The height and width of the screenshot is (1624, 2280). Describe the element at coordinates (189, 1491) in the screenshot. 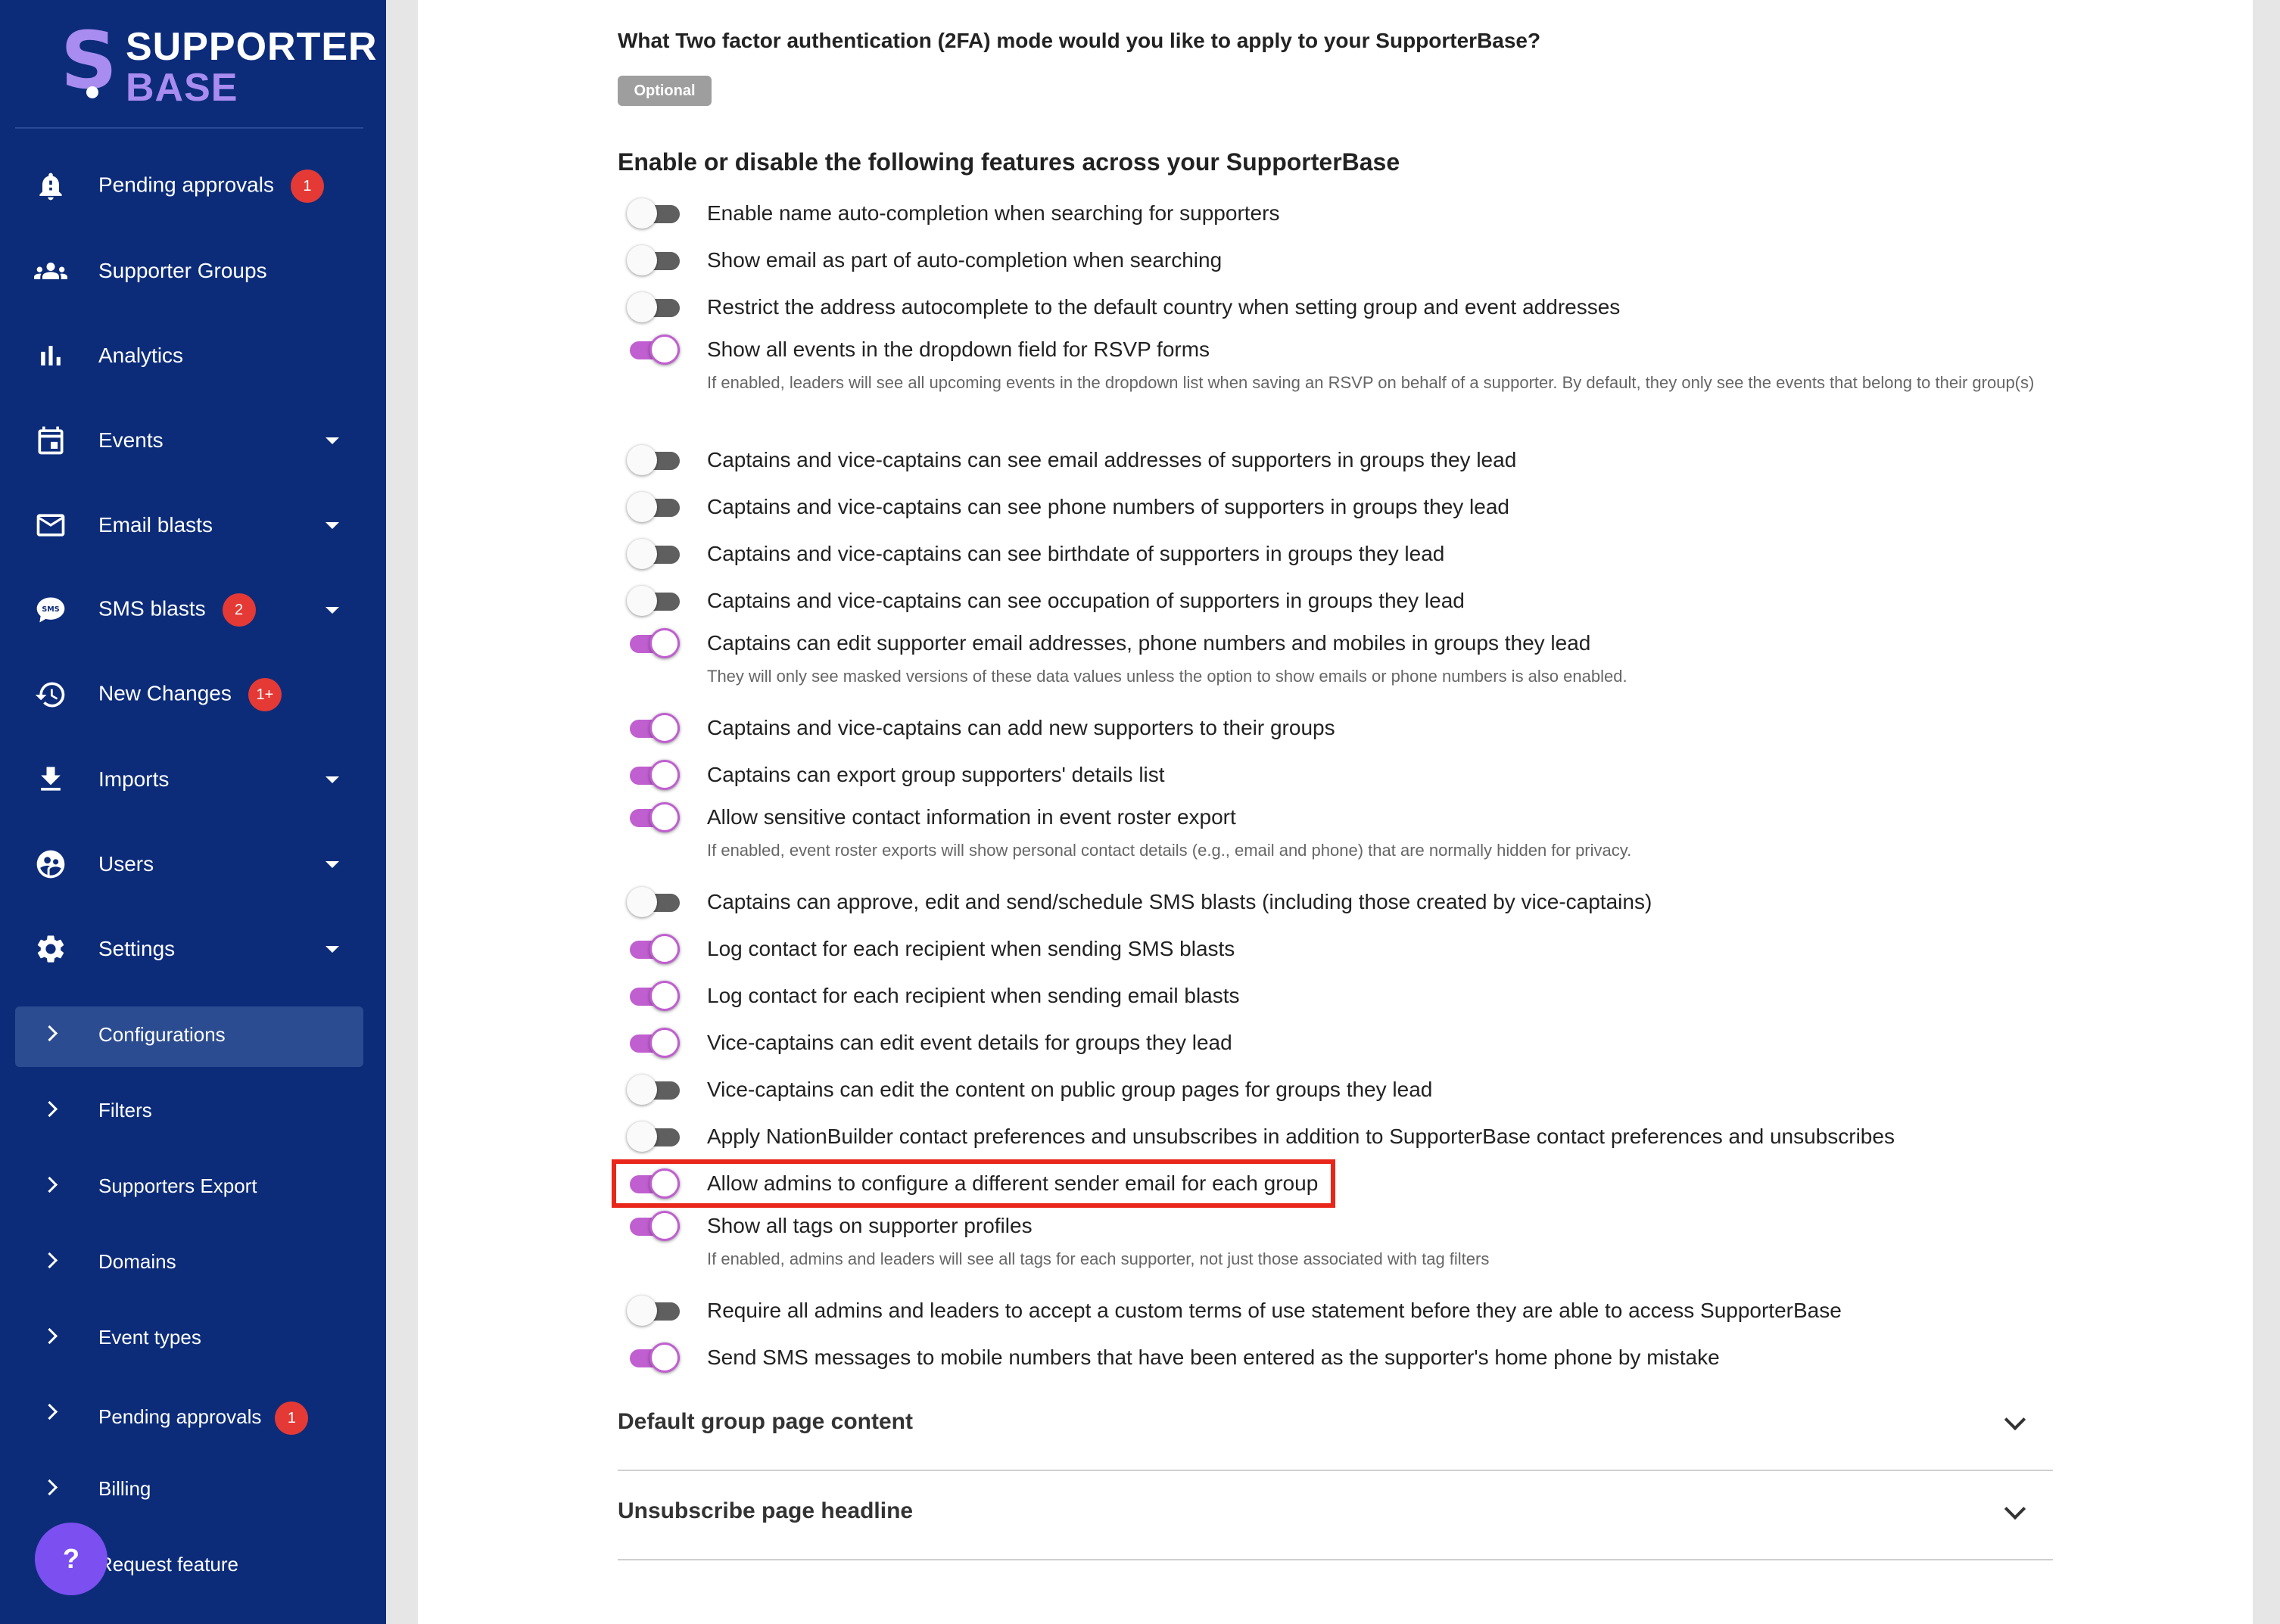

I see `sub-item-billing: Billing` at that location.